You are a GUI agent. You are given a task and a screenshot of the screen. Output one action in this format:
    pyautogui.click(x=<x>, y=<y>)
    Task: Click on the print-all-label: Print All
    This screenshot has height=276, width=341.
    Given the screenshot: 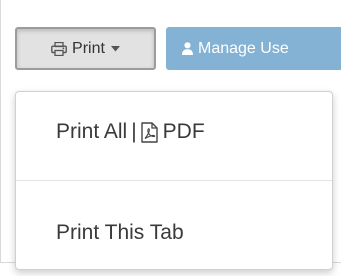 What is the action you would take?
    pyautogui.click(x=92, y=131)
    